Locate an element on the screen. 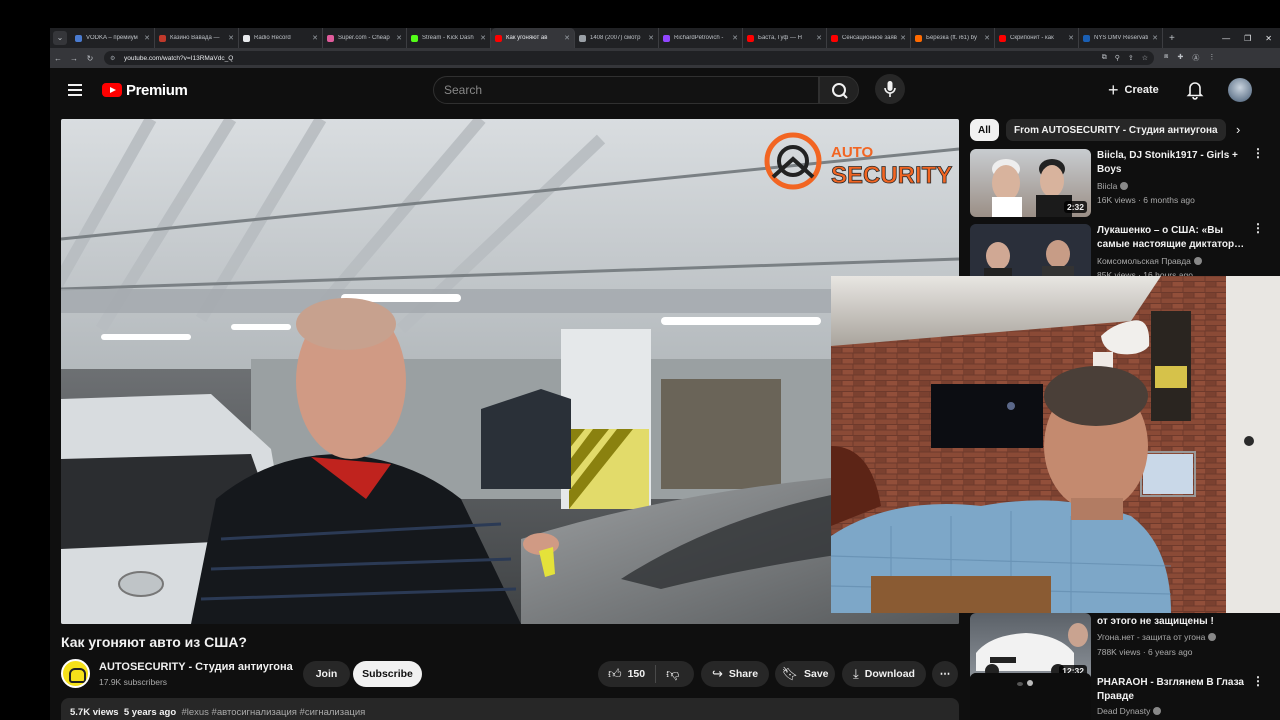  video-thumbnail is located at coordinates (1030, 696).